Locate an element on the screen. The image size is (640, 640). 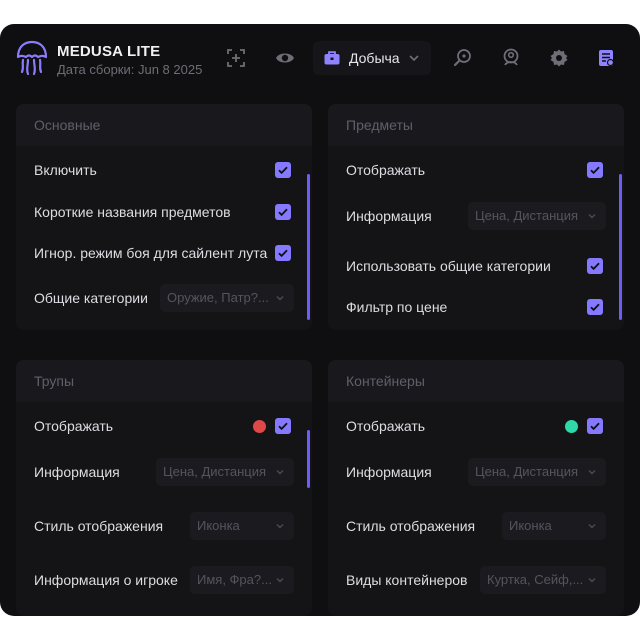
gear-icon is located at coordinates (559, 58).